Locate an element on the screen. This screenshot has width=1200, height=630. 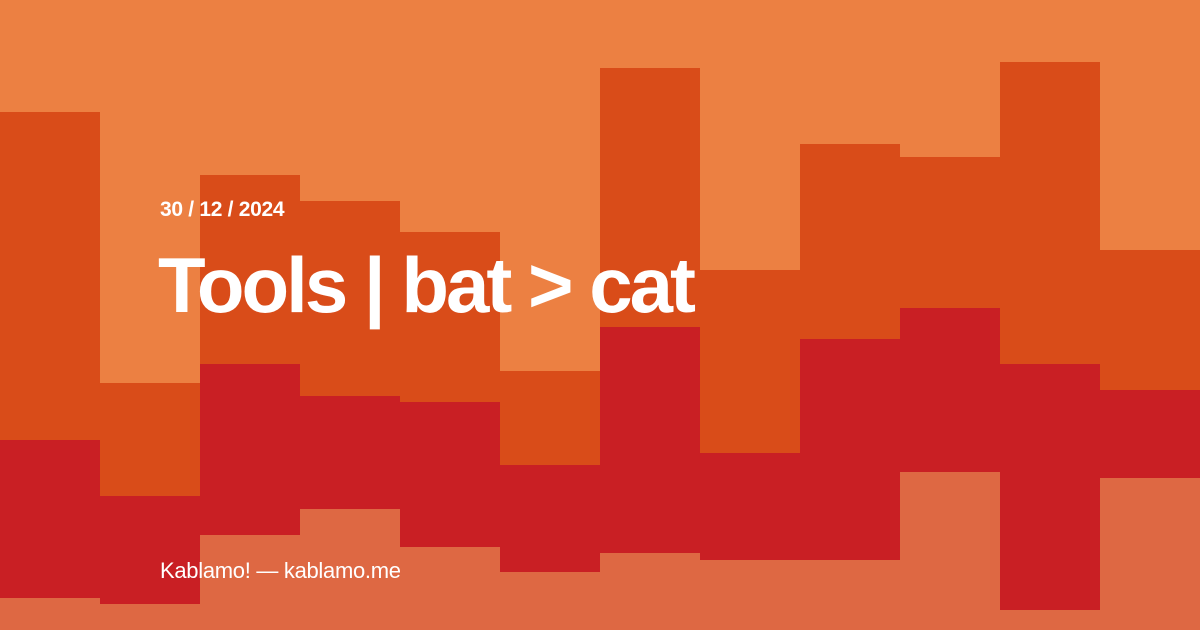
post-date: 30 / 12 / 2024 is located at coordinates (222, 209).